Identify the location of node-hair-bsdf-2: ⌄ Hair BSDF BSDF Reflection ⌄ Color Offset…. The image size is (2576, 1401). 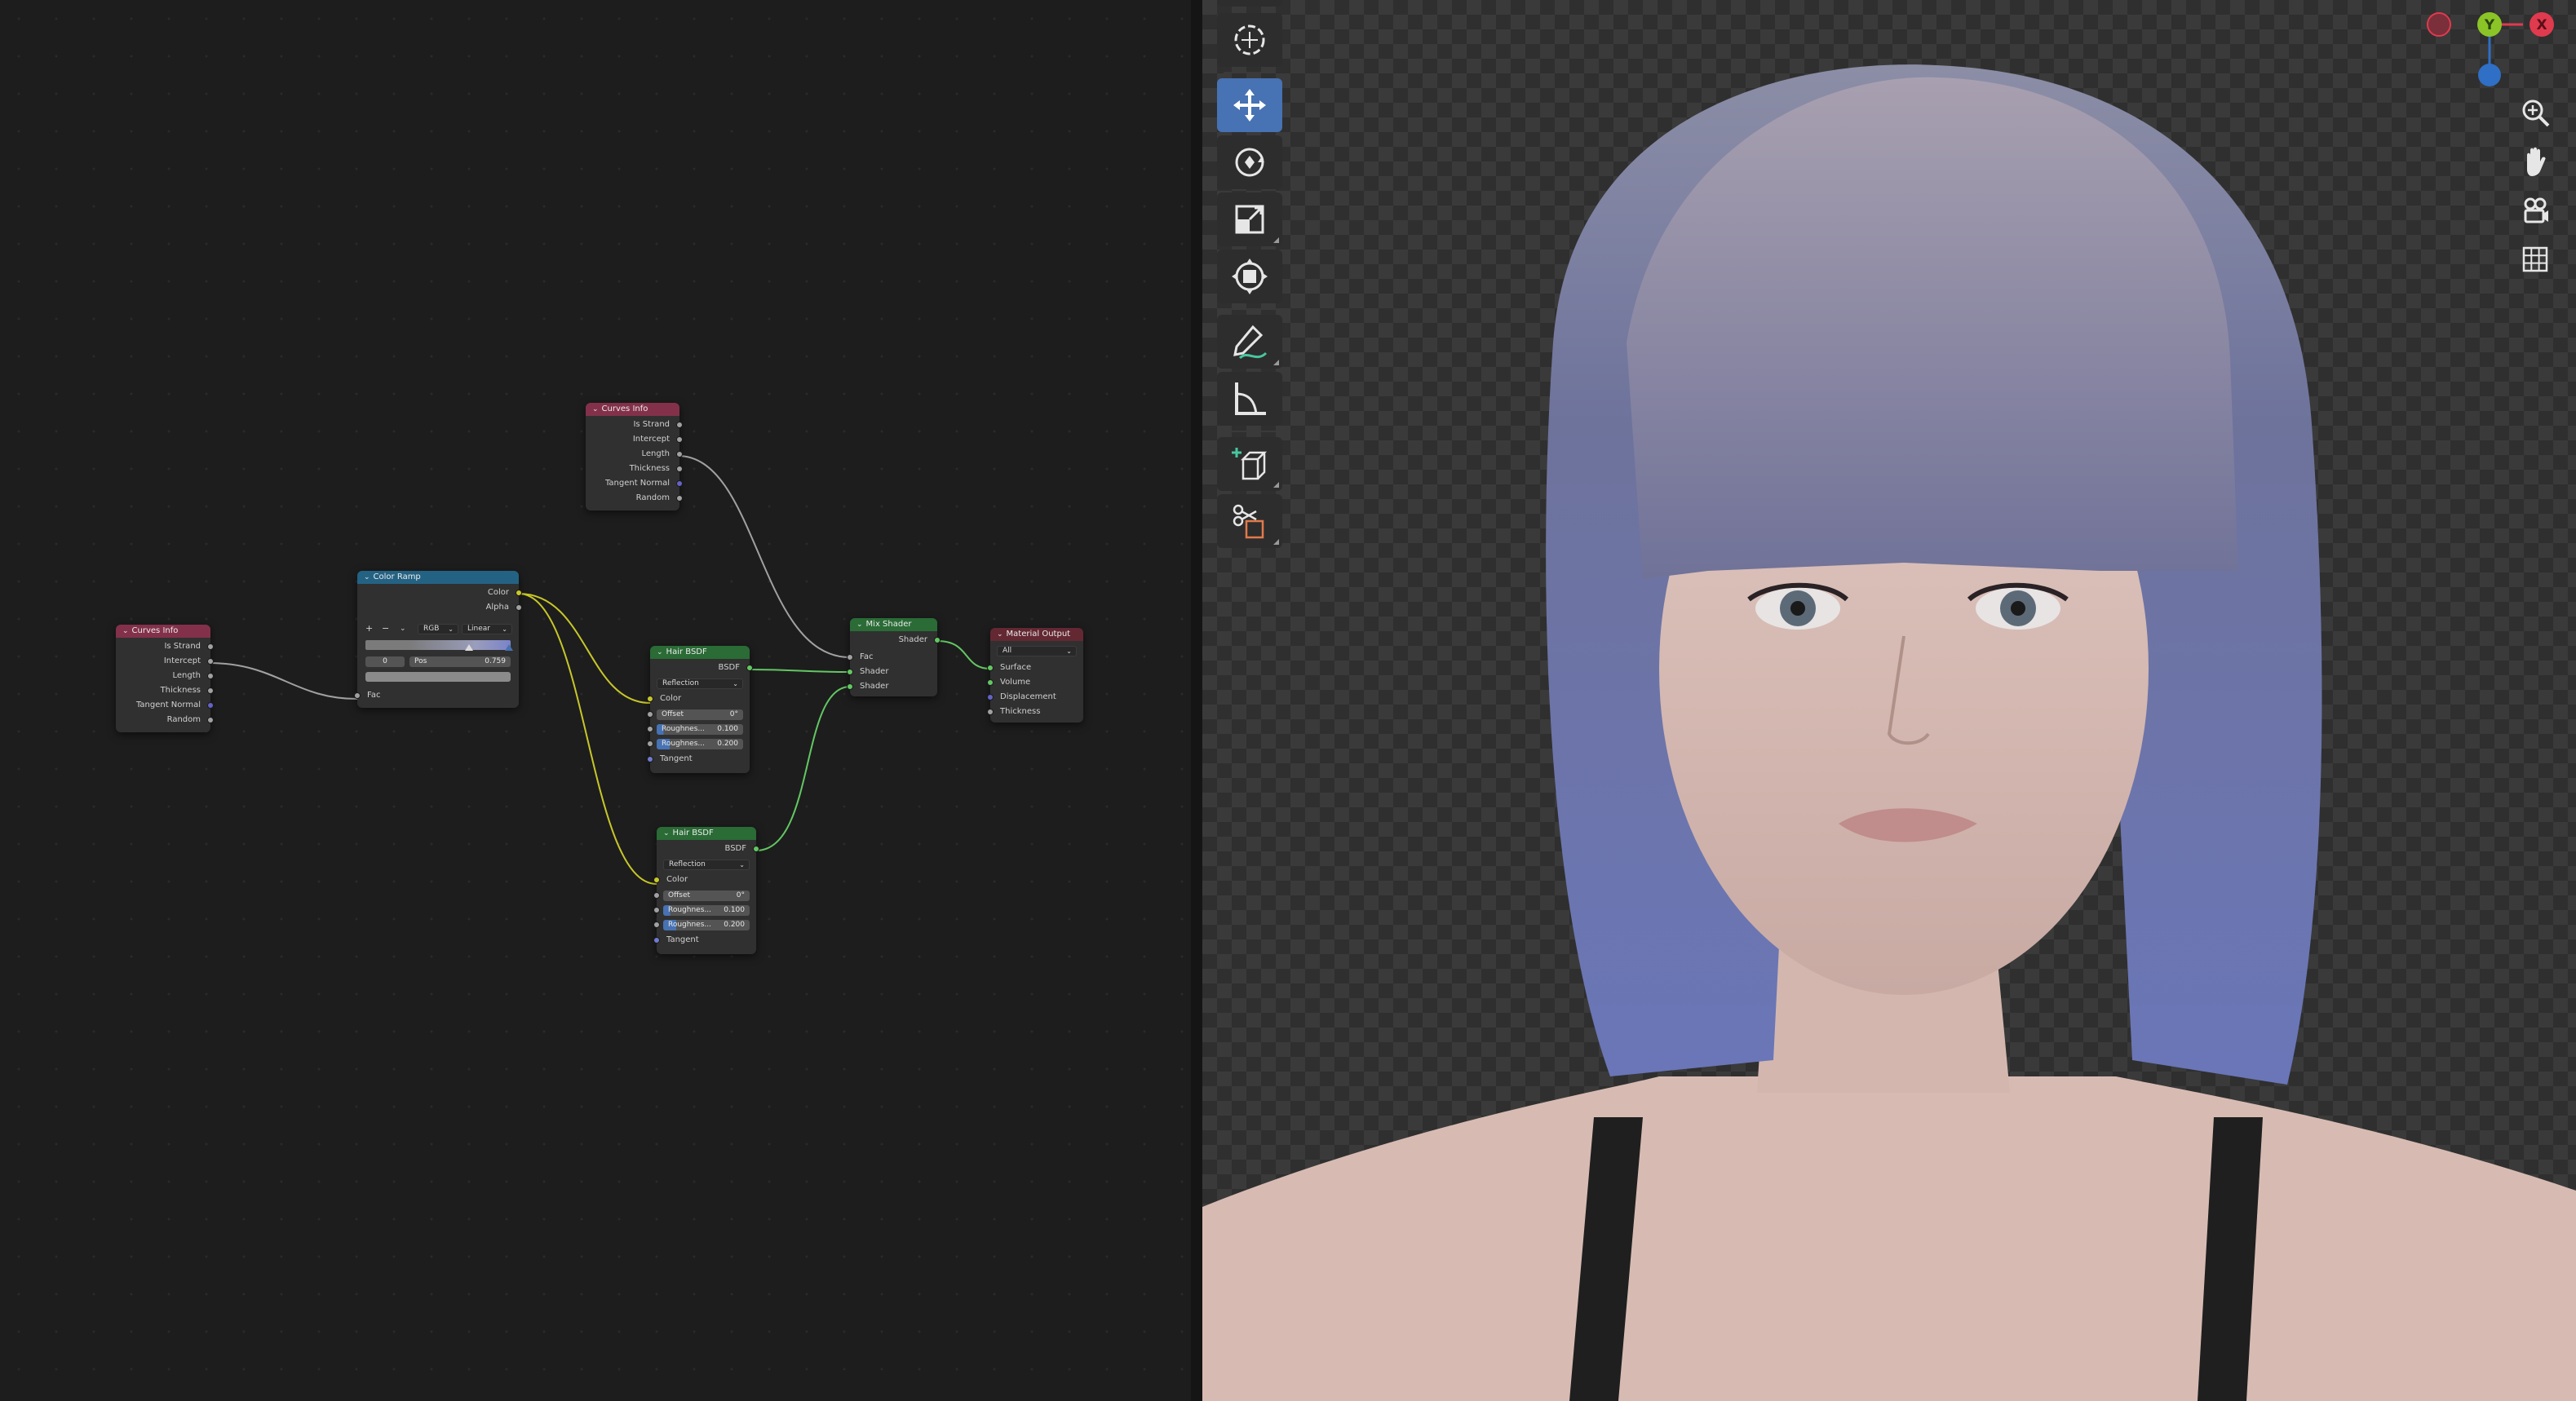
(706, 891).